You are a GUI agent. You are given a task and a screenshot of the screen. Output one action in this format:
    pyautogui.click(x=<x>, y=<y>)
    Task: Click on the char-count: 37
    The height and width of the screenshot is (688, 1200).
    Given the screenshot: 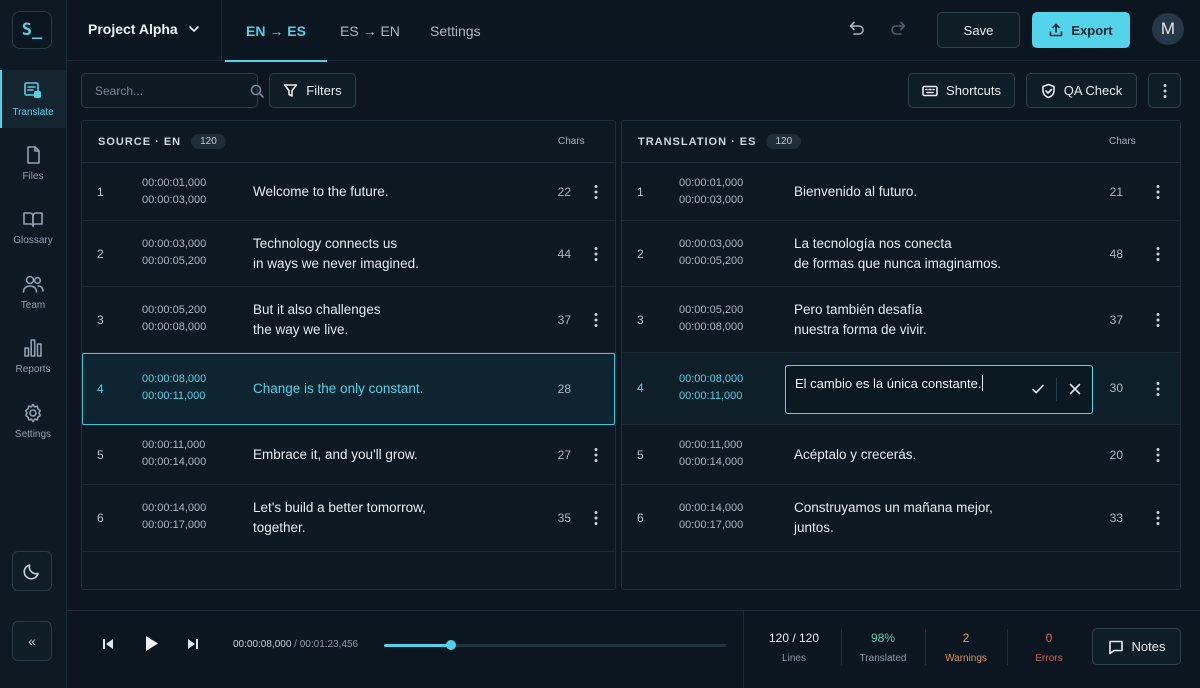 What is the action you would take?
    pyautogui.click(x=564, y=320)
    